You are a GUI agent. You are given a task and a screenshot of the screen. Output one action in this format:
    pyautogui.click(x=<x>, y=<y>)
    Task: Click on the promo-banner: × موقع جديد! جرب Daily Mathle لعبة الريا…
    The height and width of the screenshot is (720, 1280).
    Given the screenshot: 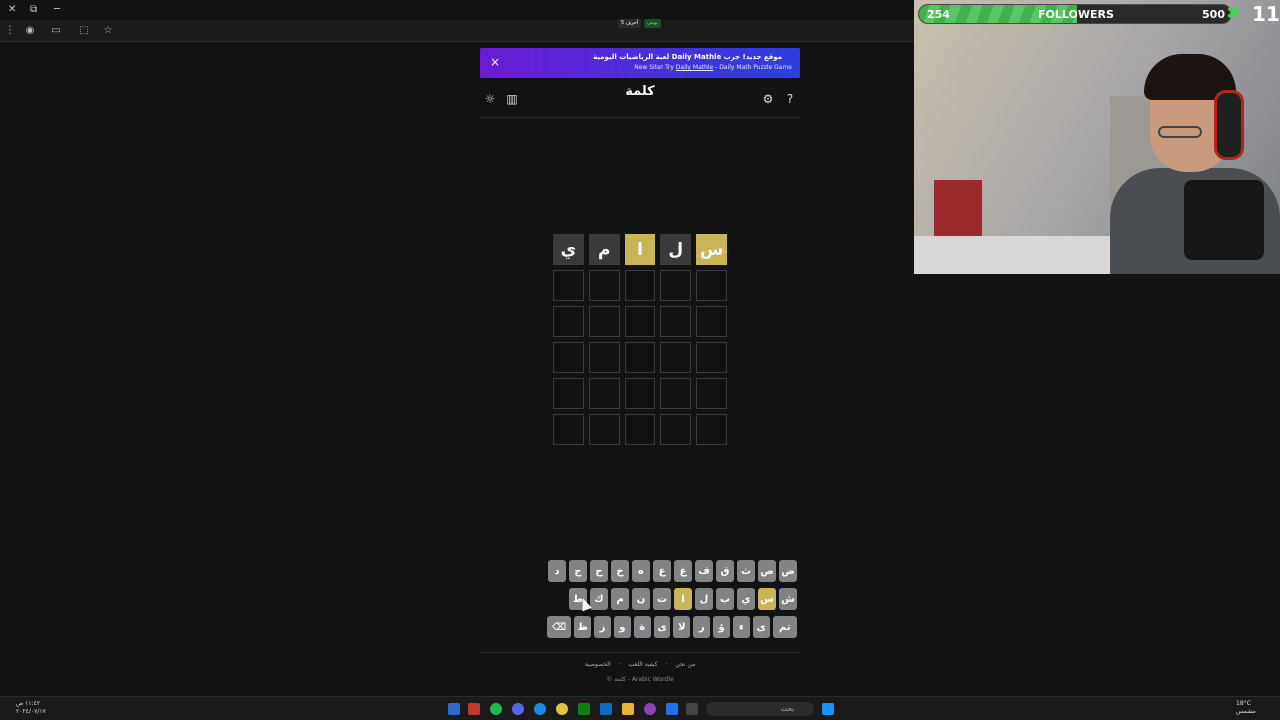 What is the action you would take?
    pyautogui.click(x=640, y=63)
    